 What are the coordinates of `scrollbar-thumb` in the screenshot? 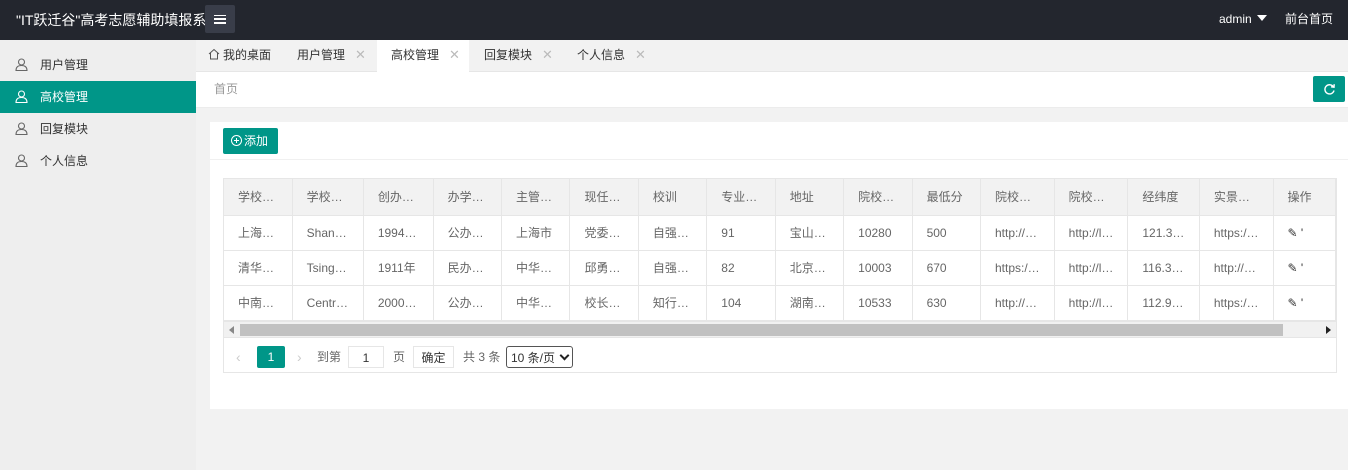 It's located at (761, 330).